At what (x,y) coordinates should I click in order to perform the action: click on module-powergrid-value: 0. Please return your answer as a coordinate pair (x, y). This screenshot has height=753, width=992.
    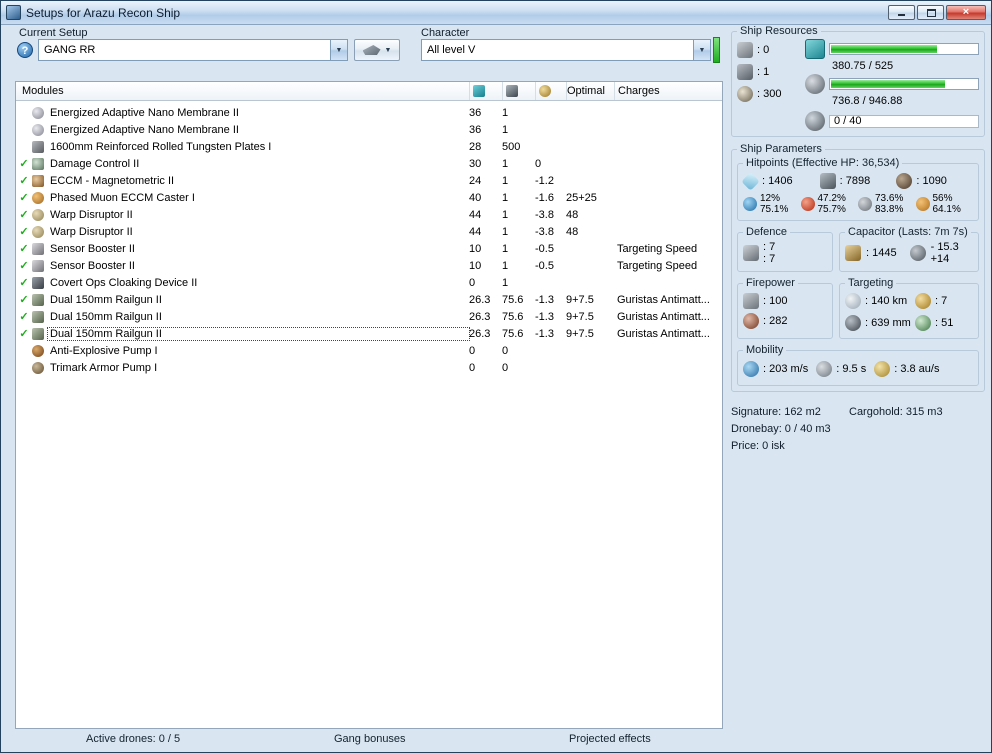
    Looking at the image, I should click on (505, 367).